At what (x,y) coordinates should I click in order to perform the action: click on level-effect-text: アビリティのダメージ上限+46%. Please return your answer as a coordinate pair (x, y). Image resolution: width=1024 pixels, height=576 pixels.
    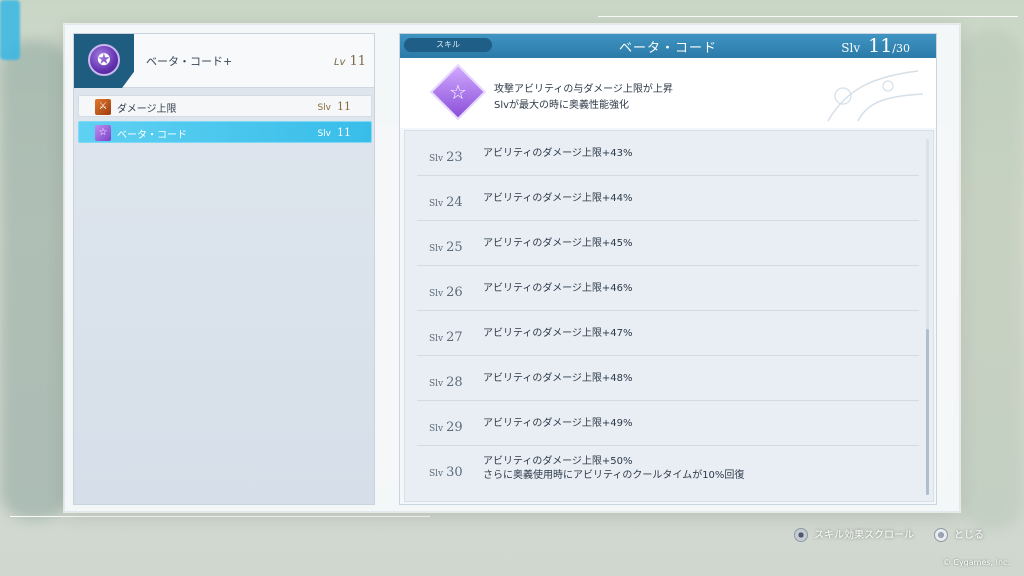
    Looking at the image, I should click on (558, 288).